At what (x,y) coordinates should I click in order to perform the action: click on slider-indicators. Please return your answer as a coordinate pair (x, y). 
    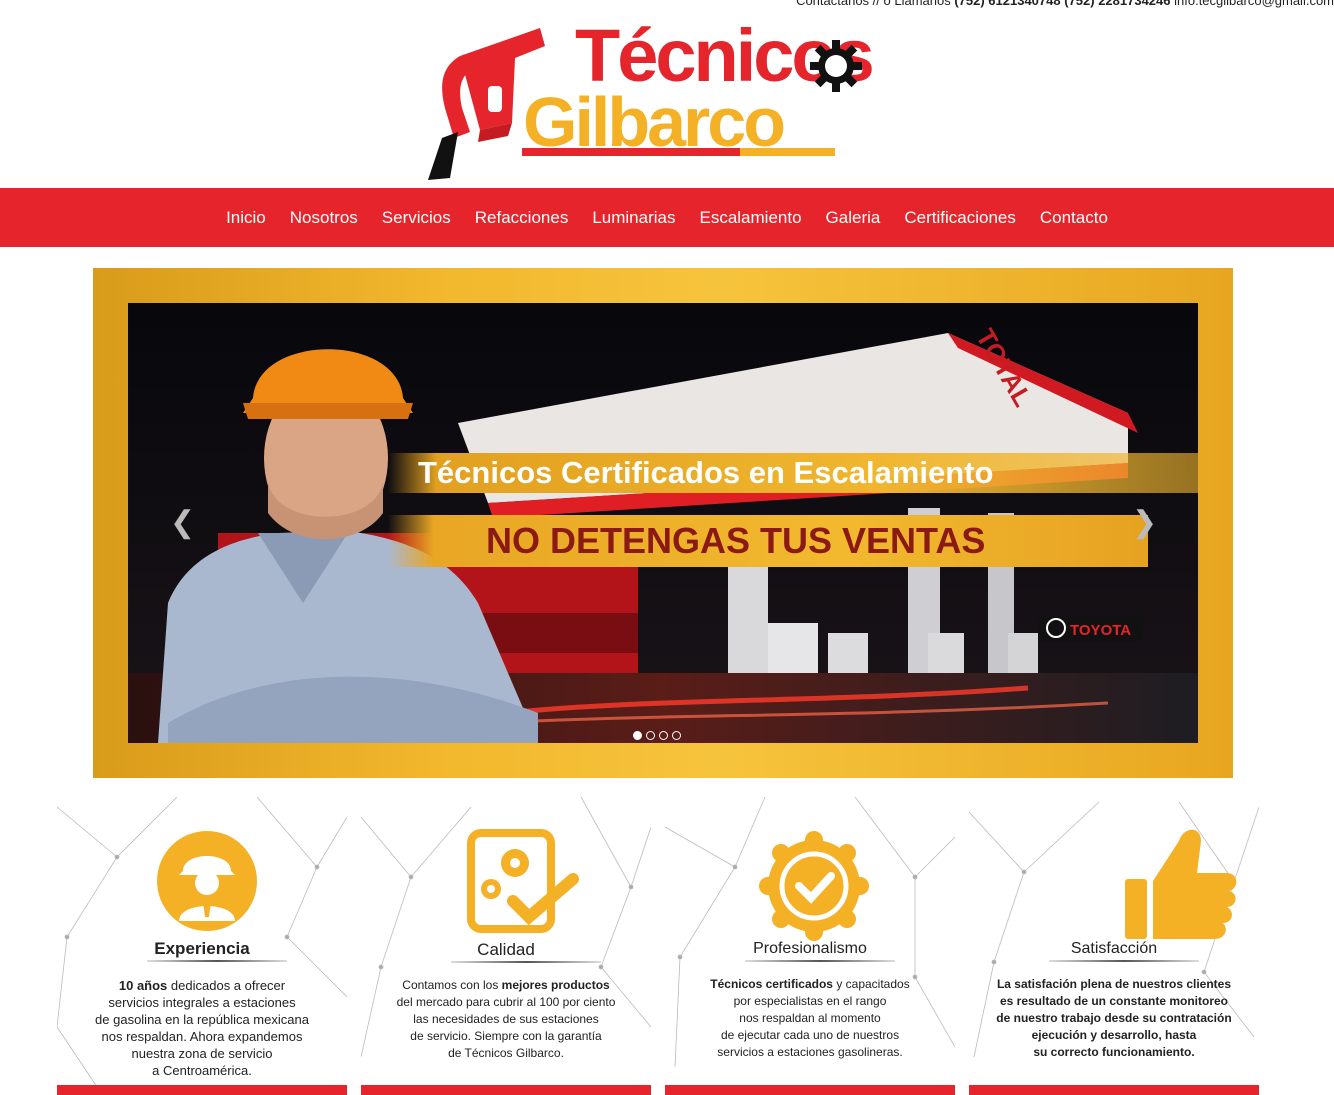
    Looking at the image, I should click on (657, 735).